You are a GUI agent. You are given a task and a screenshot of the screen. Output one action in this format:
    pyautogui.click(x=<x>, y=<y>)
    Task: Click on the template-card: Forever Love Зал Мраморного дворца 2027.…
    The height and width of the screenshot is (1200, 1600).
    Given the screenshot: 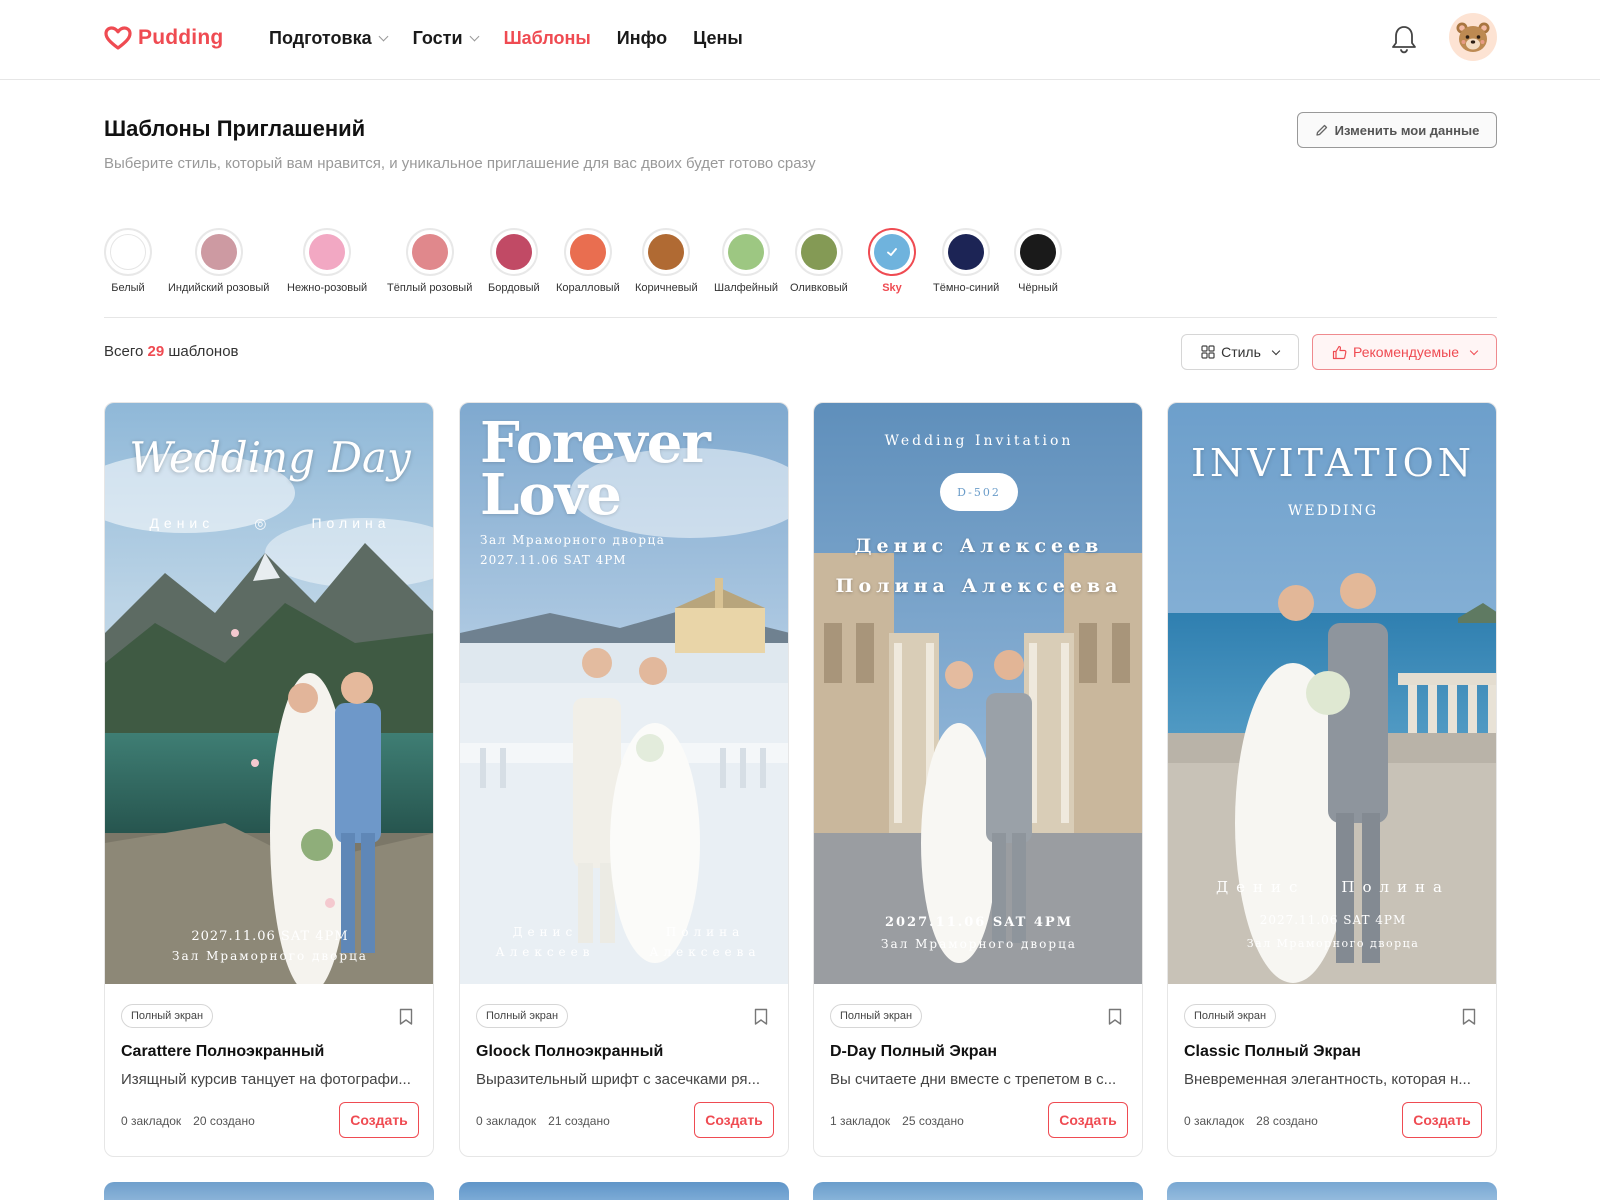 What is the action you would take?
    pyautogui.click(x=624, y=779)
    